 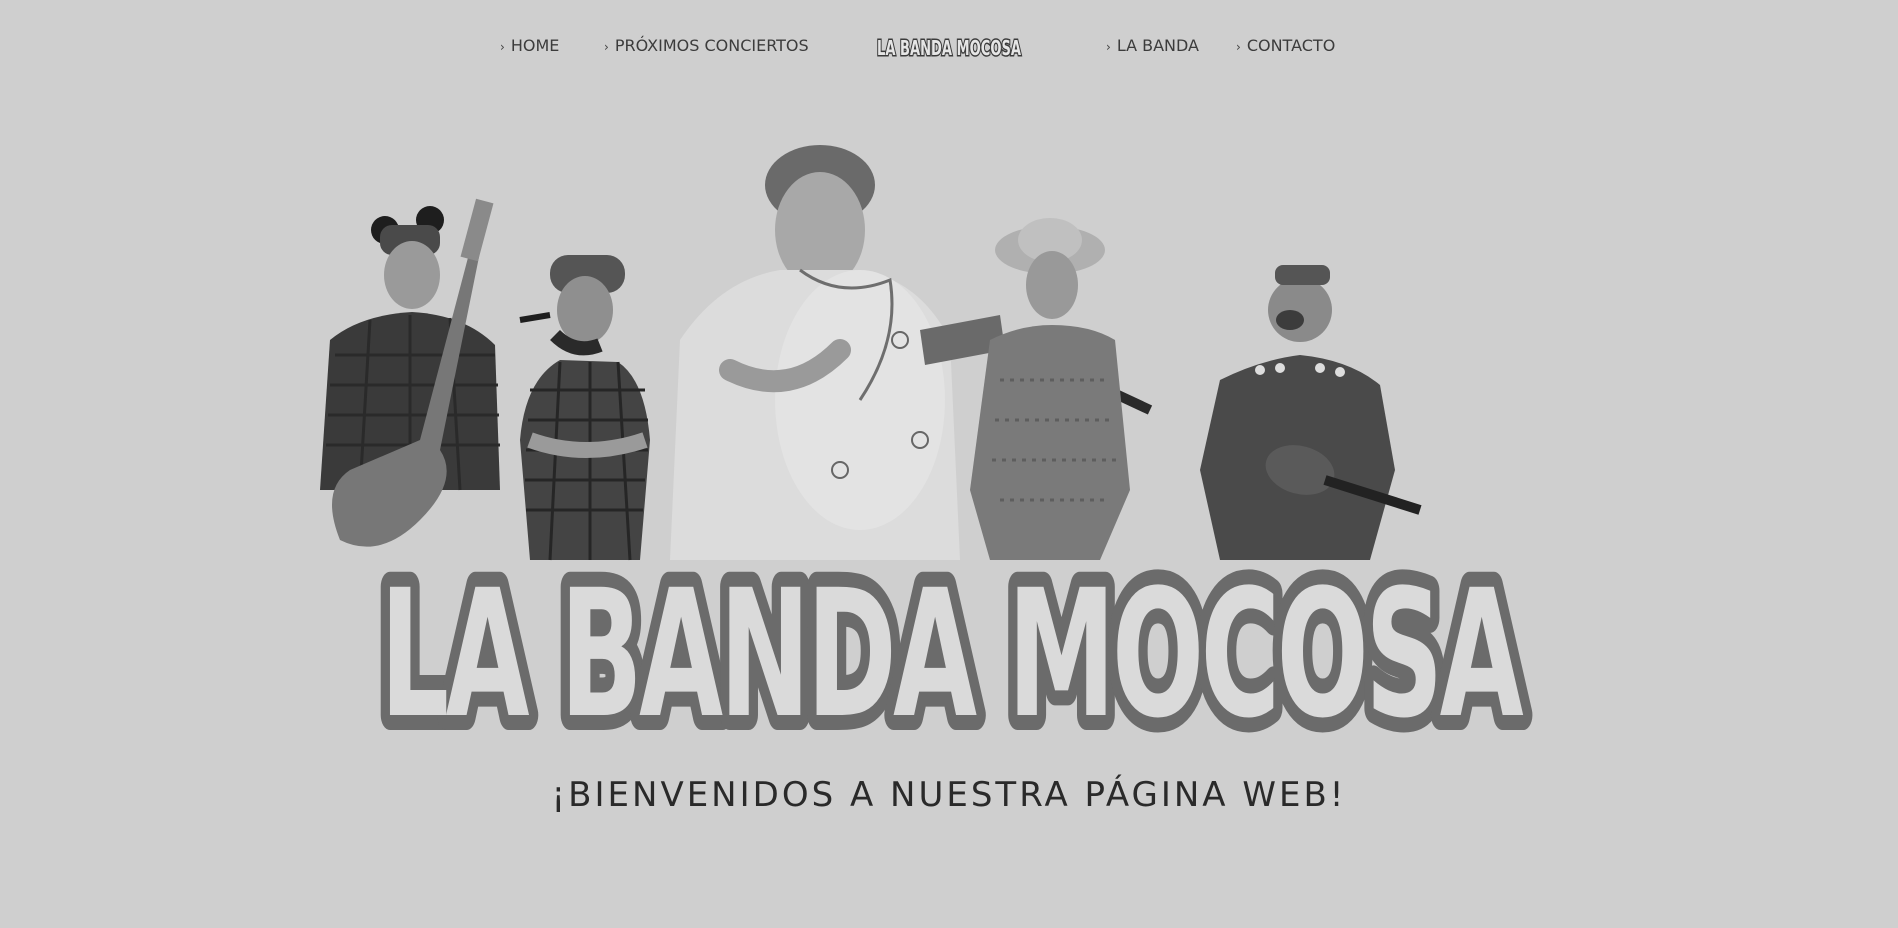 What do you see at coordinates (1291, 45) in the screenshot?
I see `nav-contacto-label: CONTACTO` at bounding box center [1291, 45].